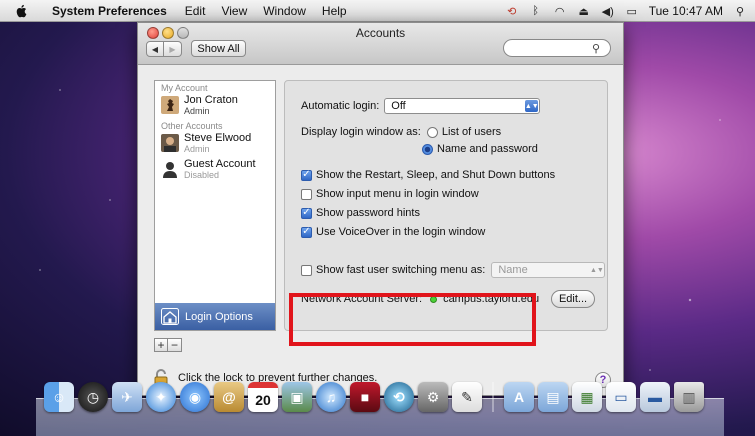 This screenshot has width=755, height=436. Describe the element at coordinates (161, 345) in the screenshot. I see `add-account-button: +` at that location.